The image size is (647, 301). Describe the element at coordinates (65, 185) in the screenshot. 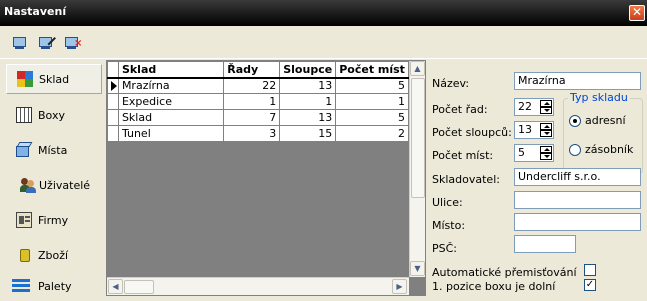

I see `nav-label: Uživatelé` at that location.